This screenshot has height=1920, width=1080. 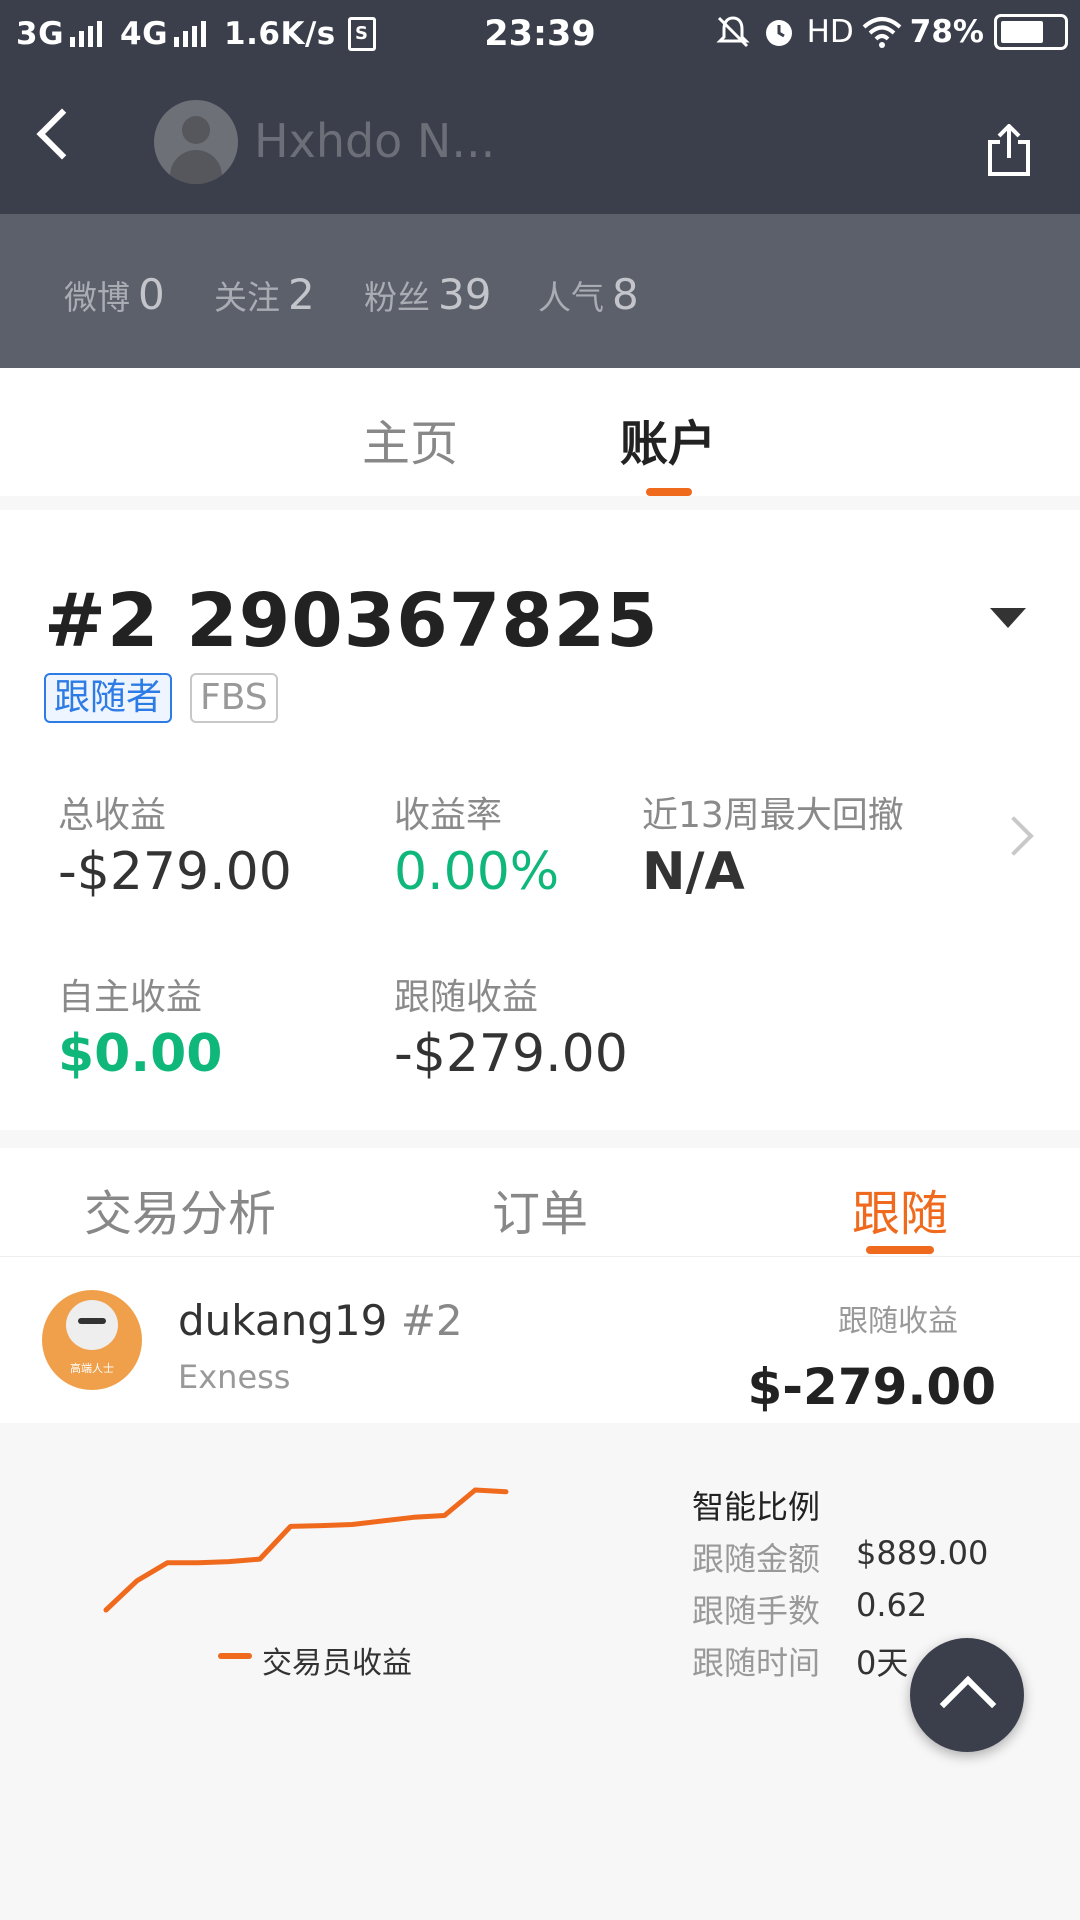 What do you see at coordinates (1008, 618) in the screenshot?
I see `dropdown-arrow-icon` at bounding box center [1008, 618].